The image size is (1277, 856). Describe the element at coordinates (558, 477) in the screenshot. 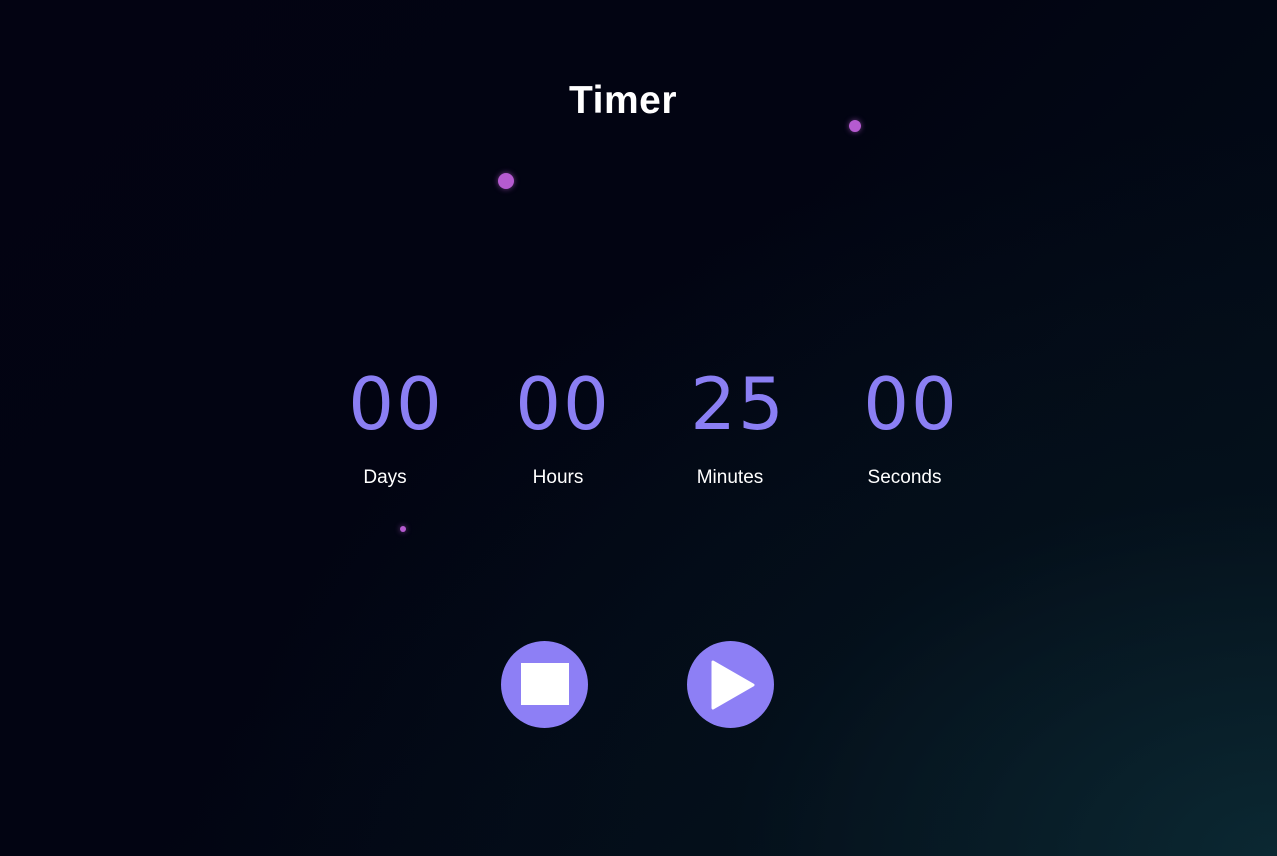

I see `hours-label: Hours` at that location.